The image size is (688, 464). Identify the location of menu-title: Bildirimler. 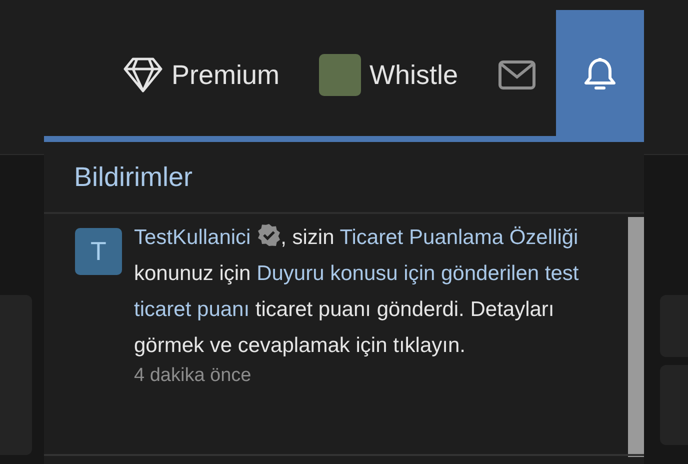
(344, 178).